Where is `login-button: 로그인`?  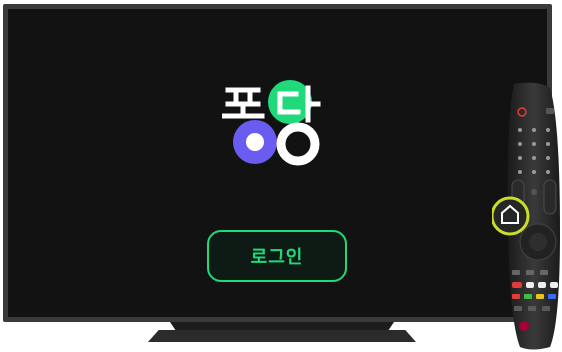
login-button: 로그인 is located at coordinates (277, 256).